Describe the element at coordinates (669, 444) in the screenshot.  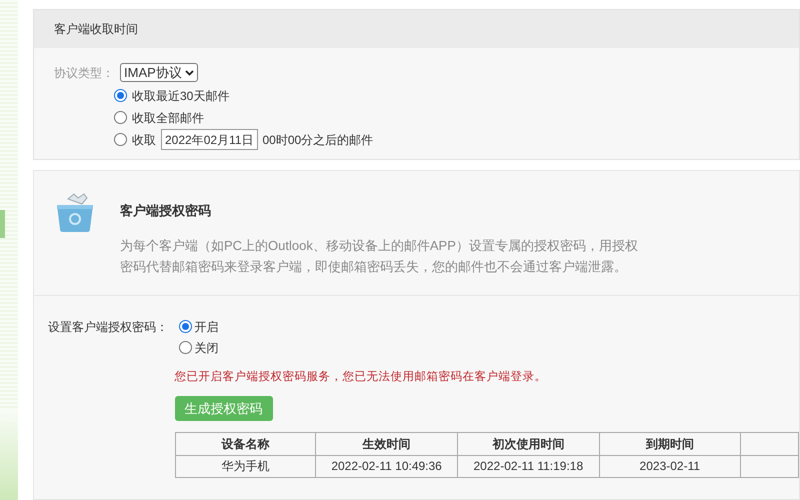
I see `column-header: 到期时间` at that location.